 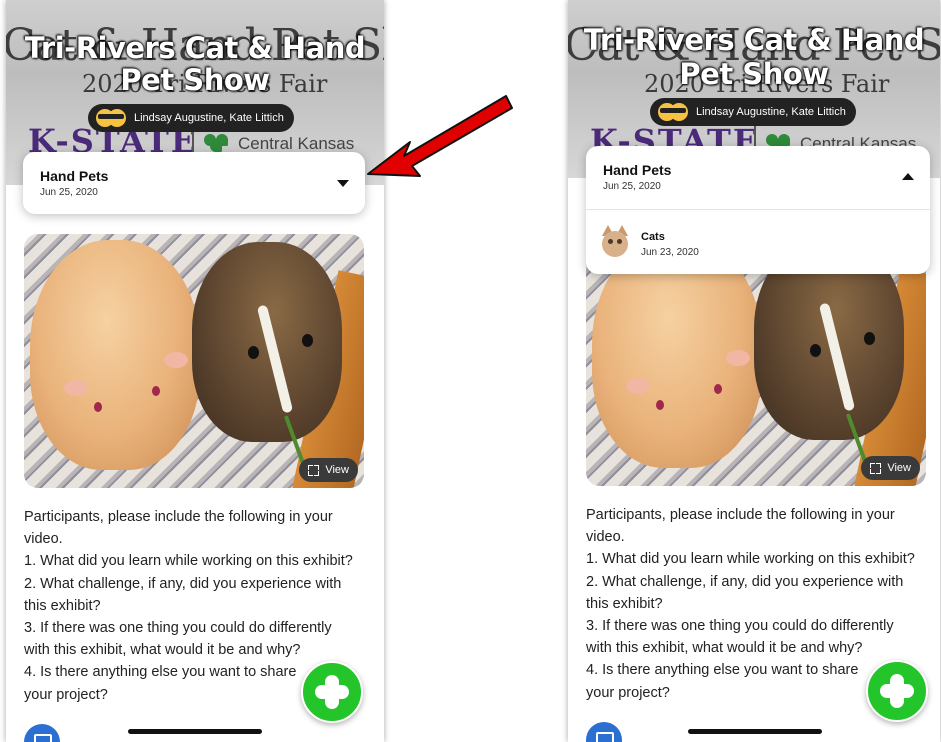 What do you see at coordinates (670, 252) in the screenshot?
I see `option-date: Jun 23, 2020` at bounding box center [670, 252].